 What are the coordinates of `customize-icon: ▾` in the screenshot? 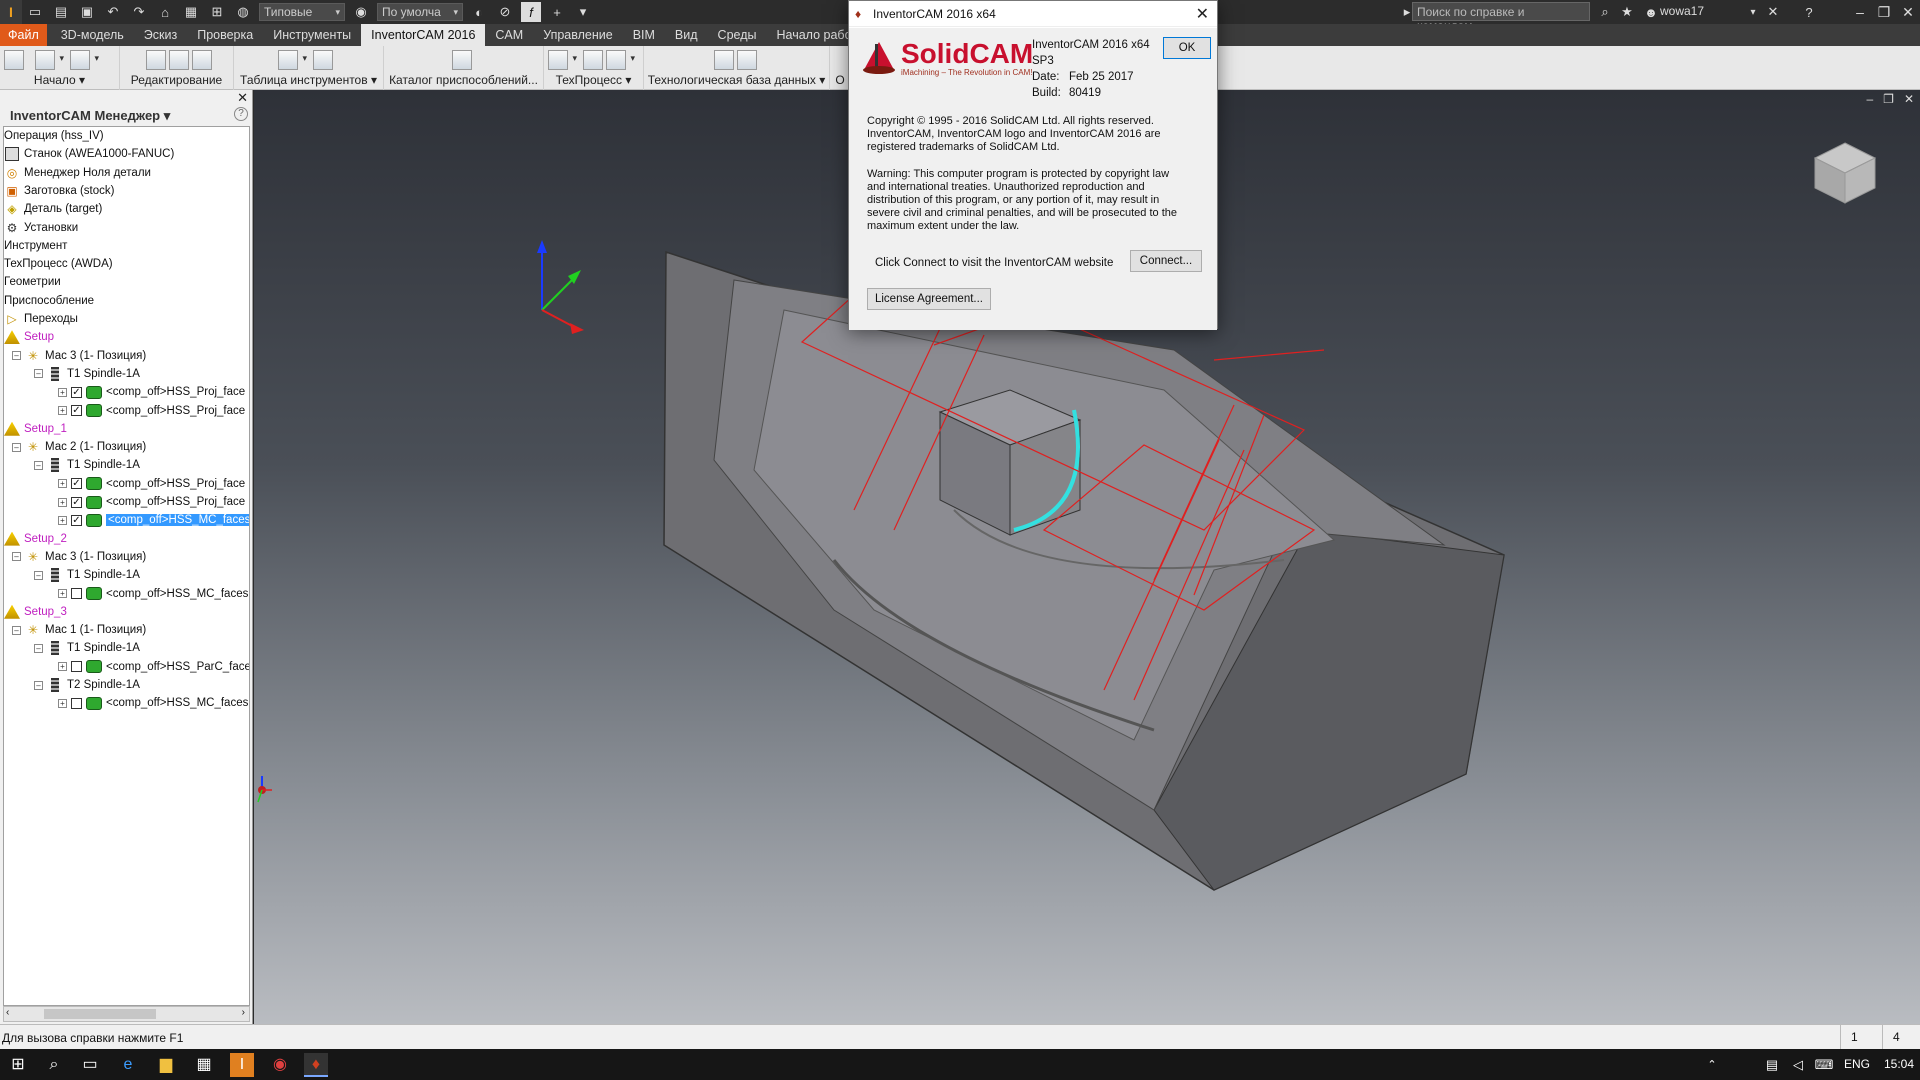 It's located at (583, 12).